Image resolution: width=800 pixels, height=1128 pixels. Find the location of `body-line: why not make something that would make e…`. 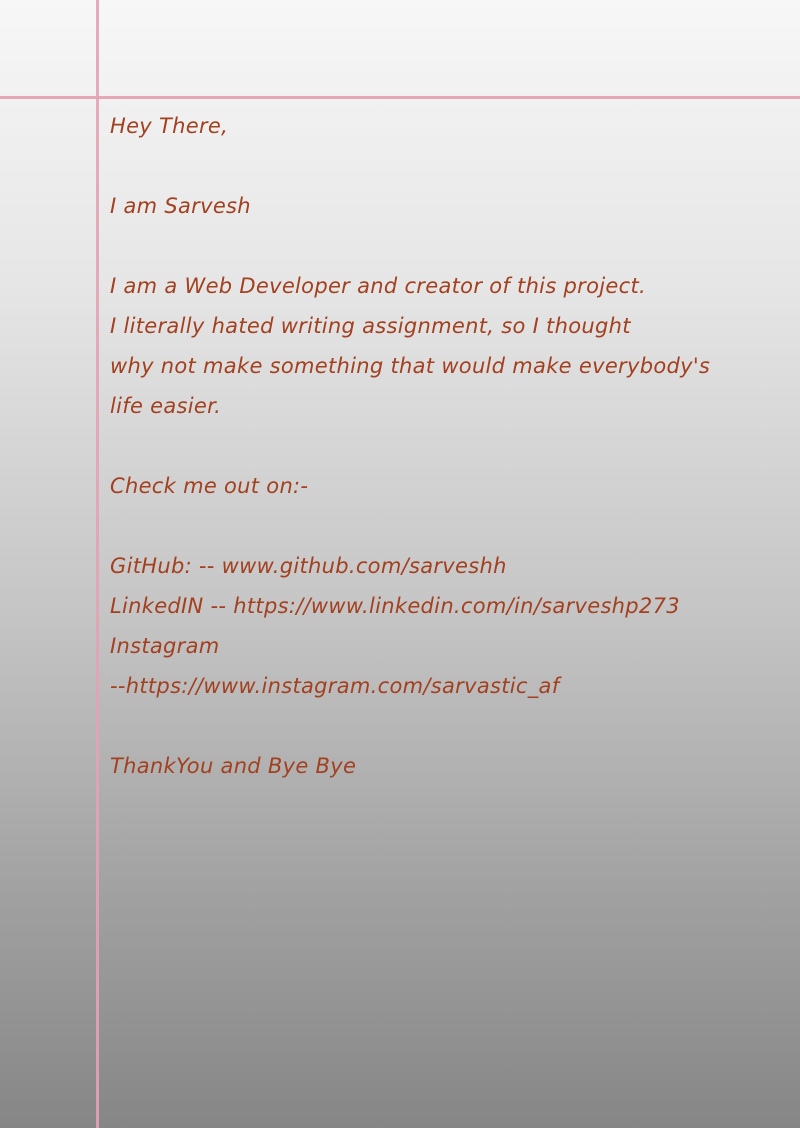

body-line: why not make something that would make e… is located at coordinates (410, 366).